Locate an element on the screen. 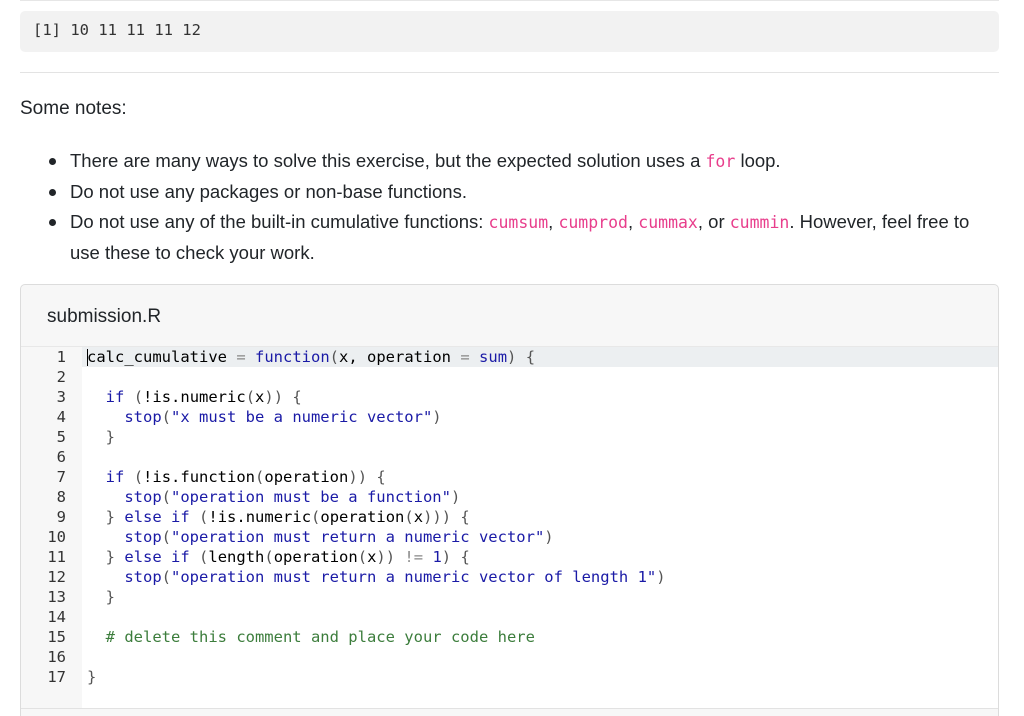  code-line: stop("x must be a numeric vector") is located at coordinates (264, 417).